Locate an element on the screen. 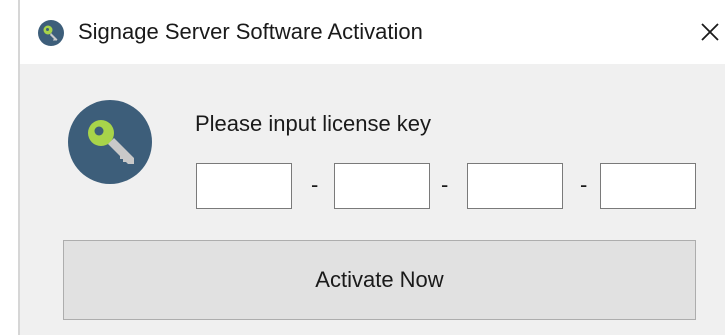 This screenshot has width=725, height=335. window-title: Signage Server Software Activation is located at coordinates (250, 31).